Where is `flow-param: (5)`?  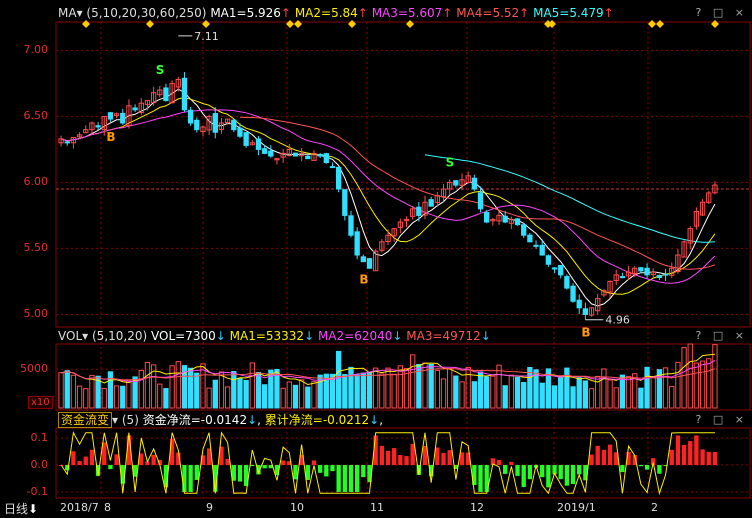 flow-param: (5) is located at coordinates (130, 420).